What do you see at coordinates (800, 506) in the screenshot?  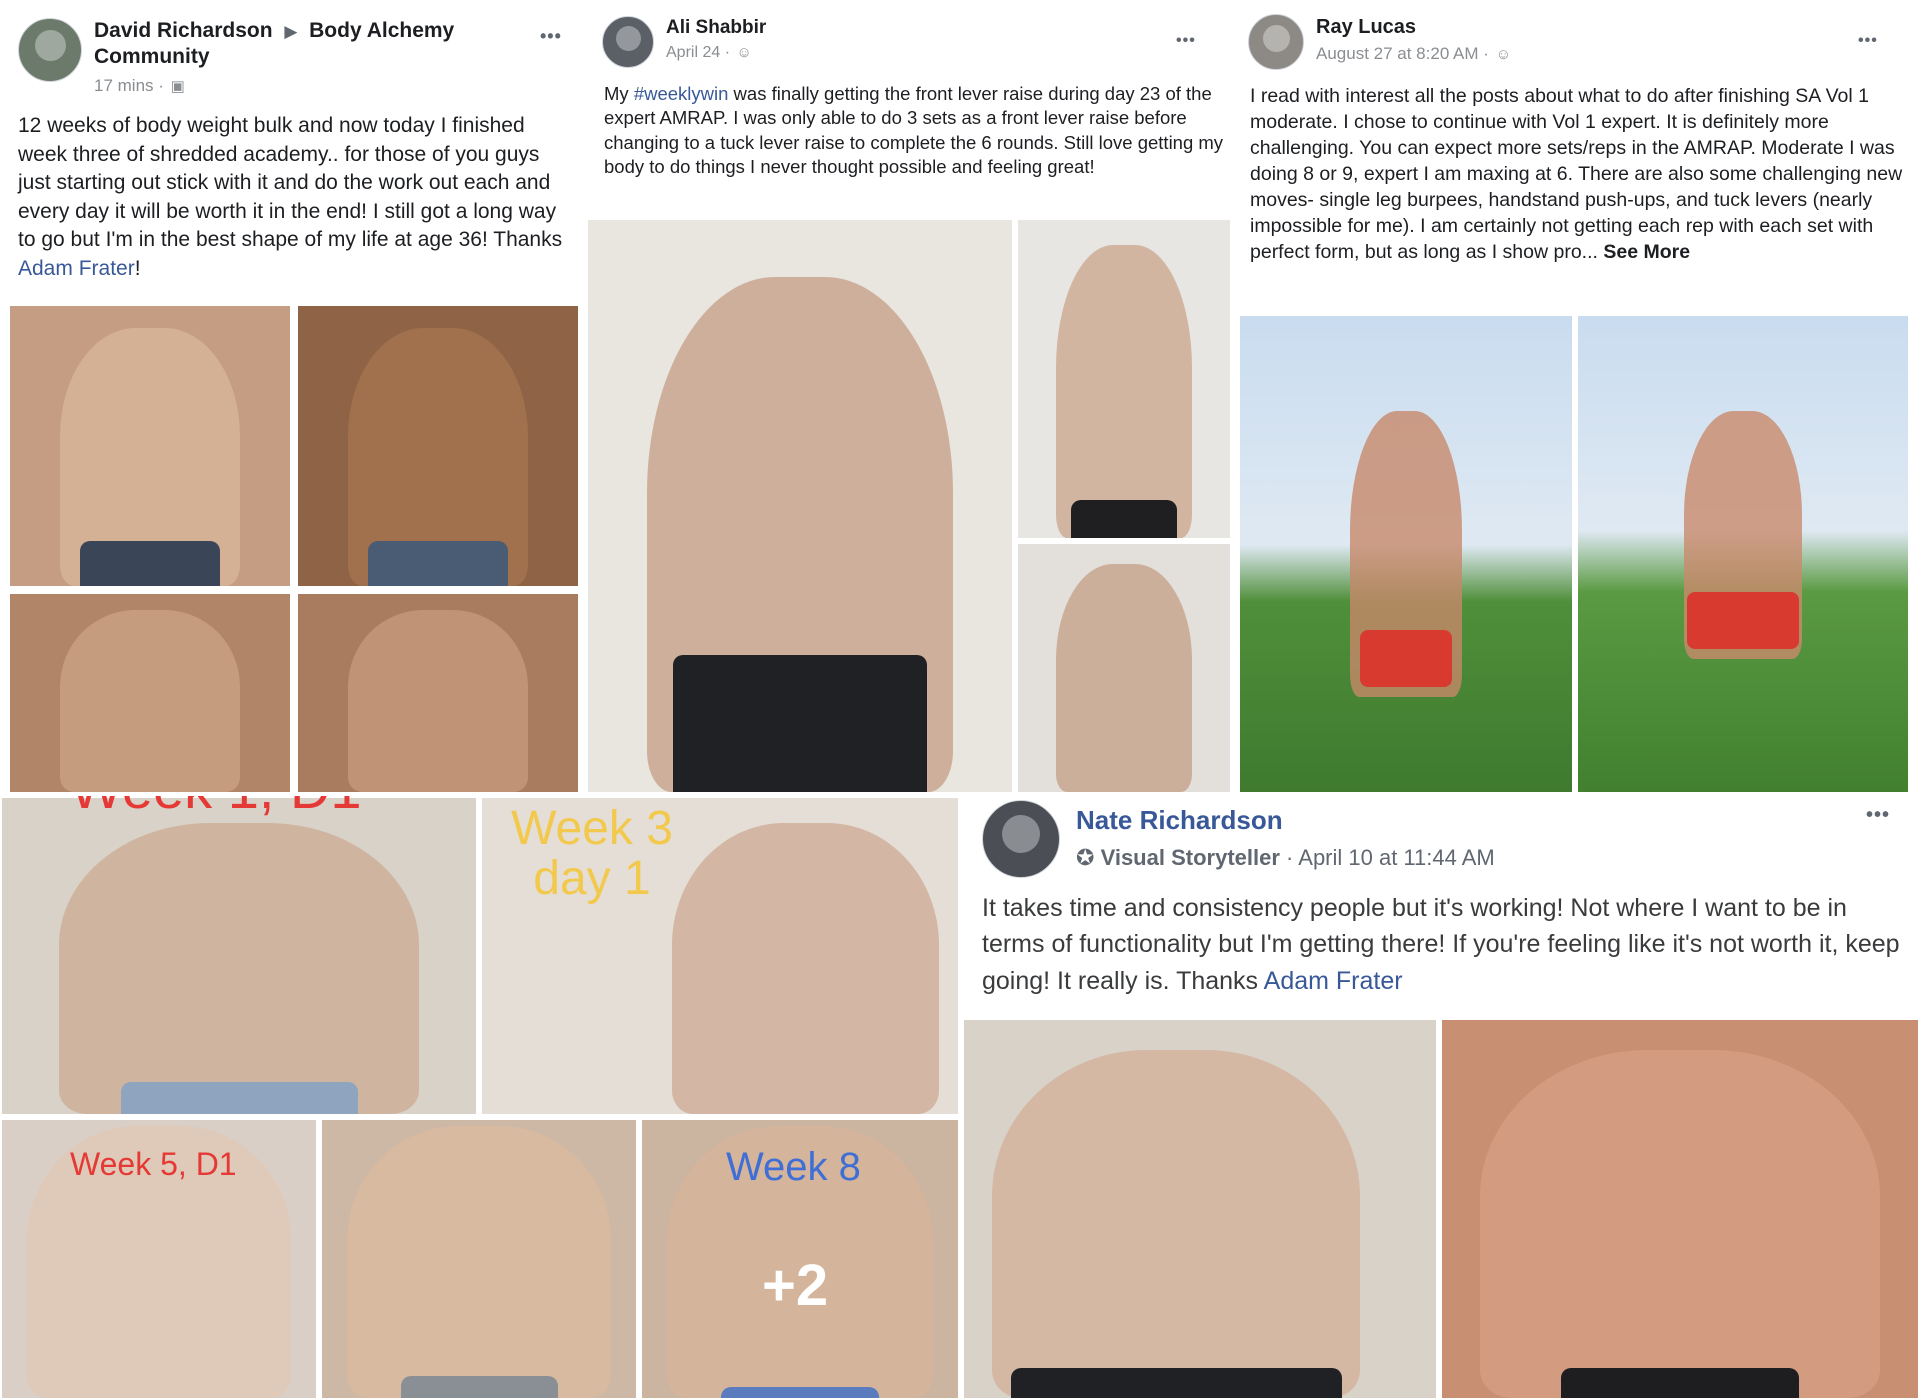 I see `post-photo-main` at bounding box center [800, 506].